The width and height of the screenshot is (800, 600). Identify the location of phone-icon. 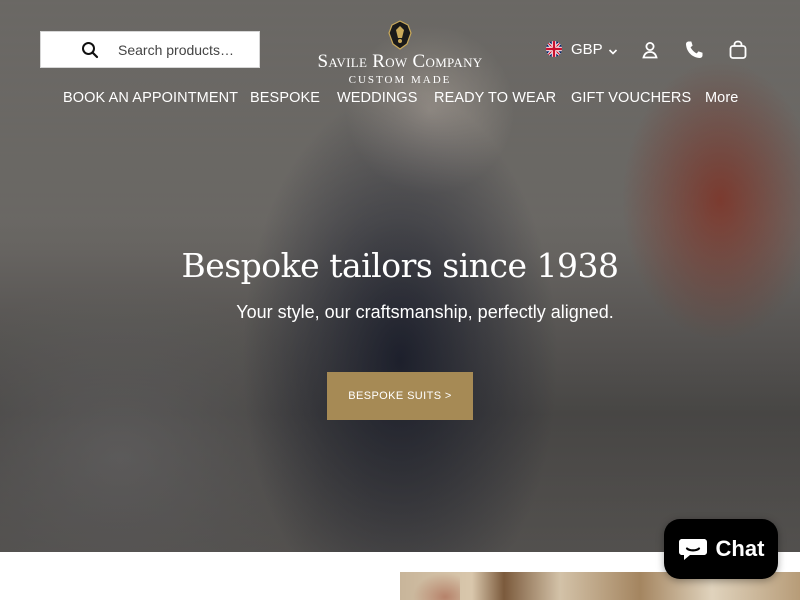
(694, 50).